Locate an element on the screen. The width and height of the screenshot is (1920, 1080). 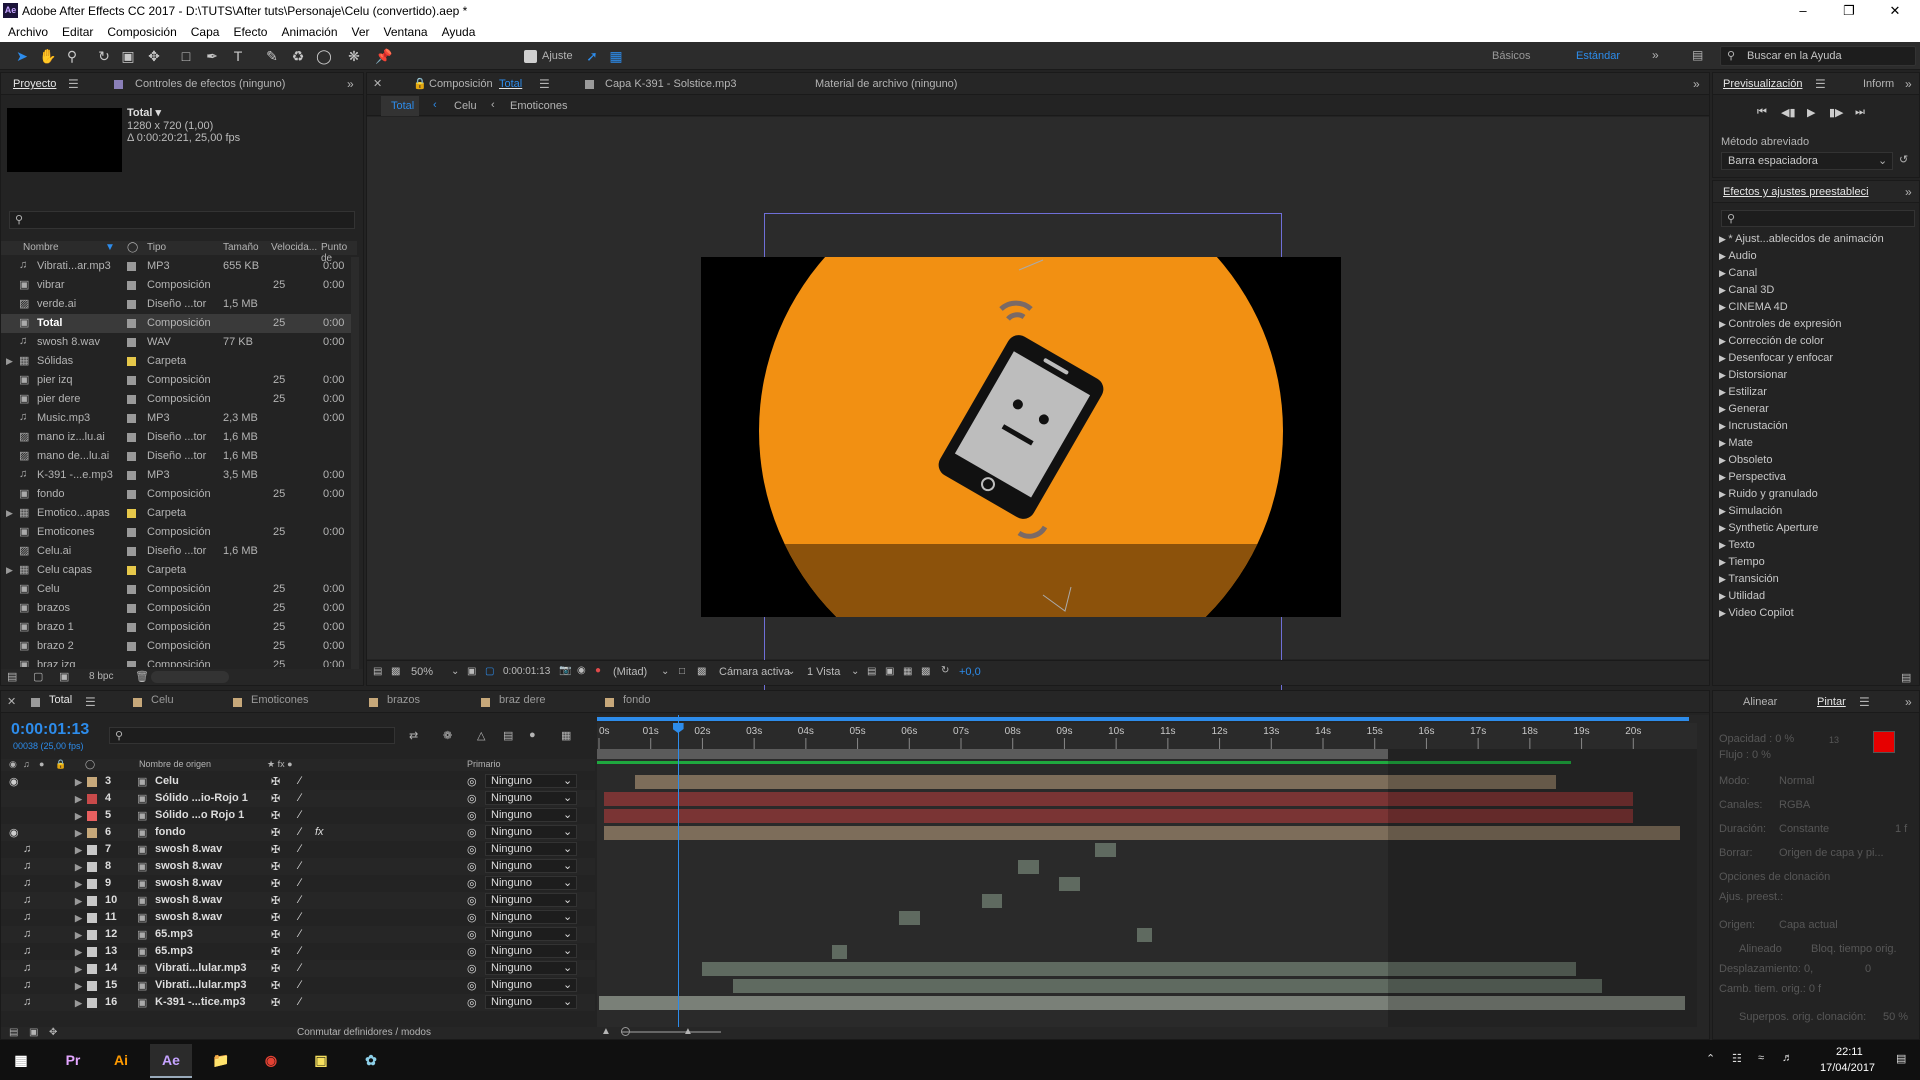
exposure-value: +0,0 is located at coordinates (970, 672).